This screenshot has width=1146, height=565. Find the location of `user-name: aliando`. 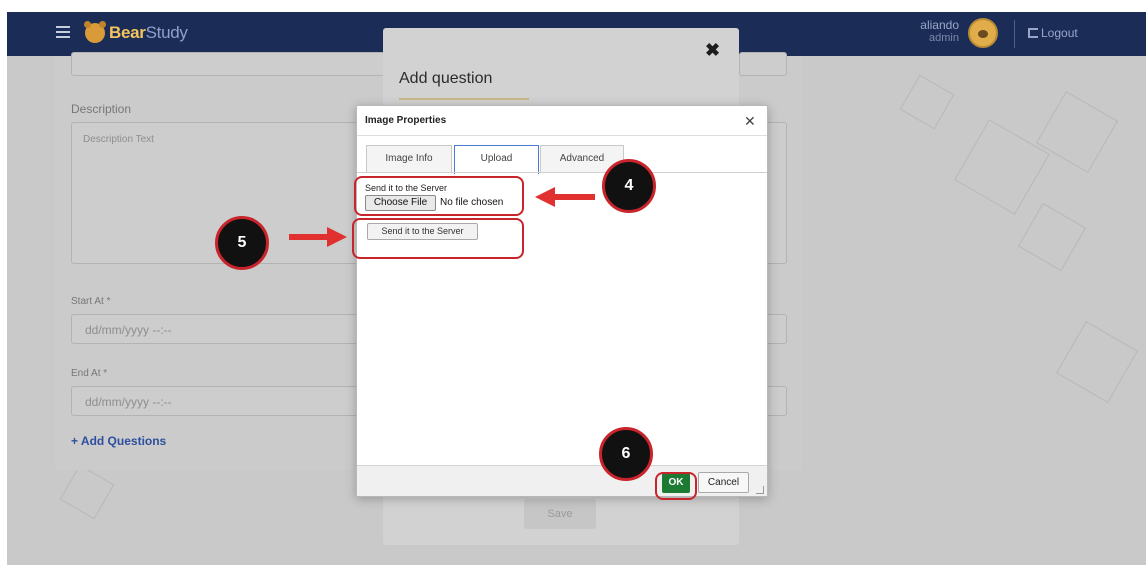

user-name: aliando is located at coordinates (939, 25).